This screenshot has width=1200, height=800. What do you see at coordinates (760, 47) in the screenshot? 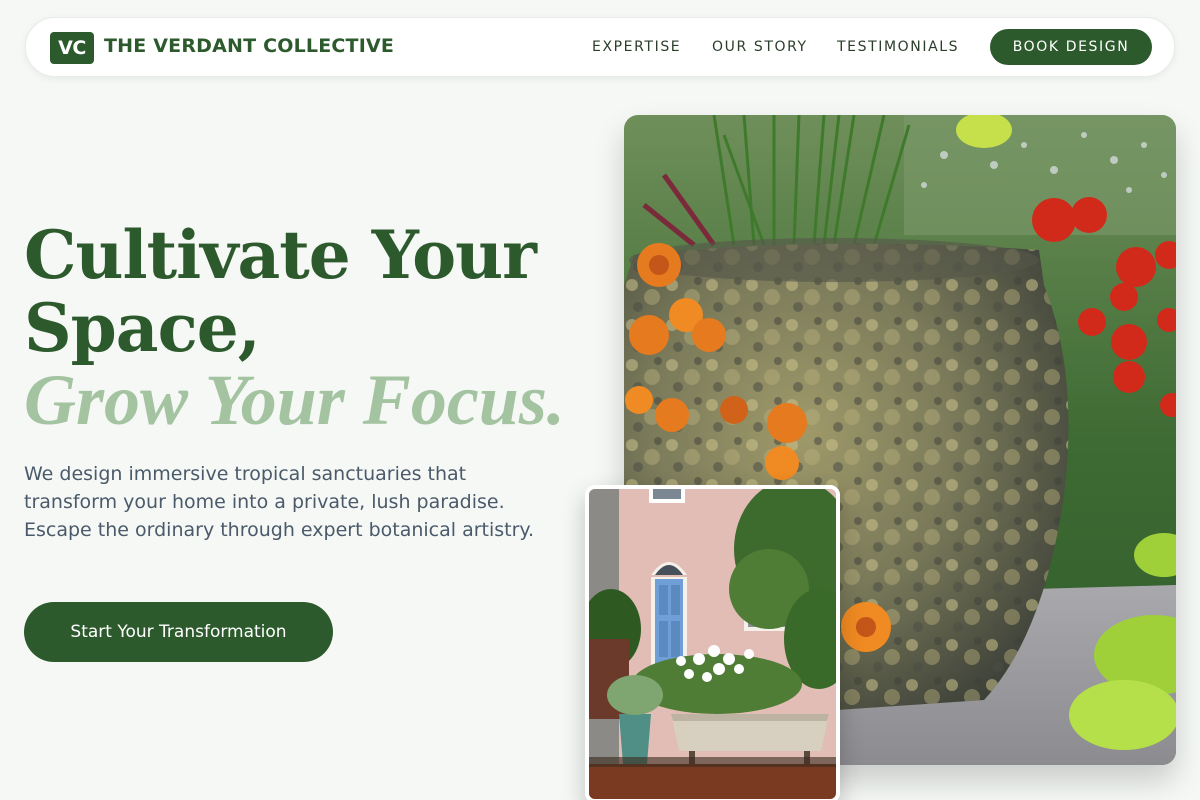
I see `nav-link-our-story: OUR STORY` at bounding box center [760, 47].